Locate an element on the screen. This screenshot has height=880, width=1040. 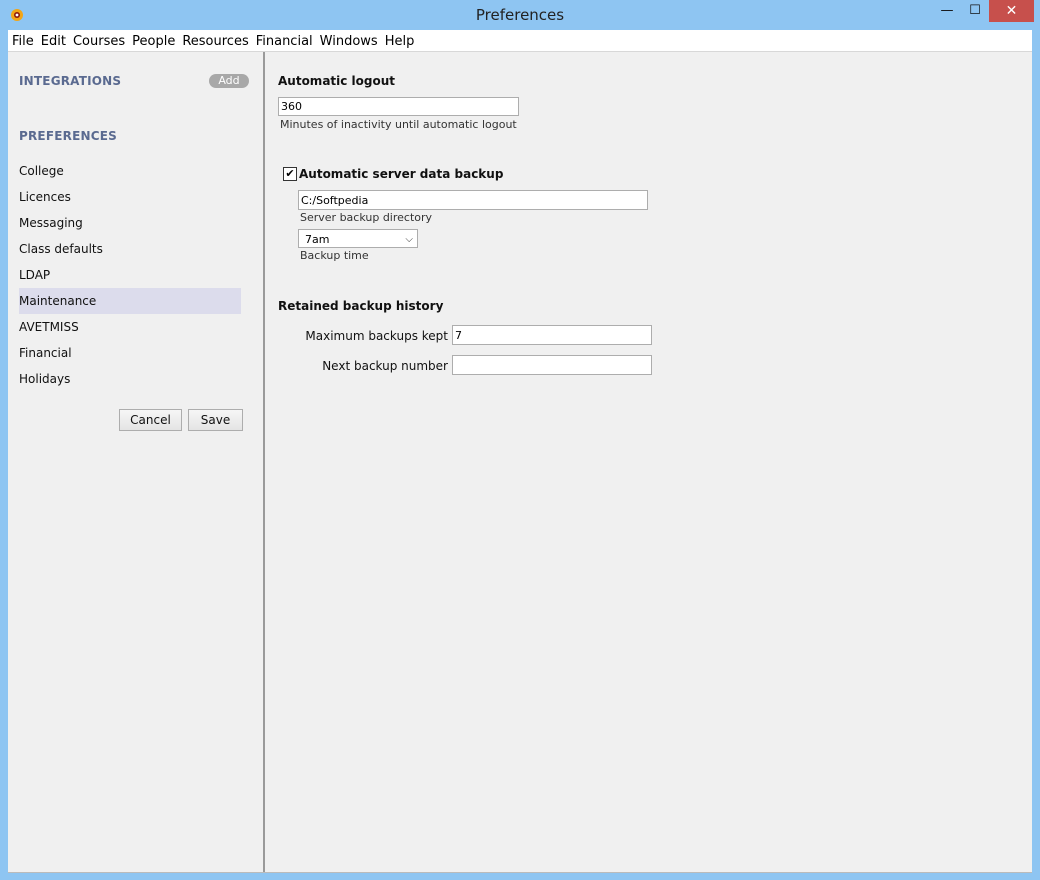
maximize-icon: ☐ is located at coordinates (975, 10).